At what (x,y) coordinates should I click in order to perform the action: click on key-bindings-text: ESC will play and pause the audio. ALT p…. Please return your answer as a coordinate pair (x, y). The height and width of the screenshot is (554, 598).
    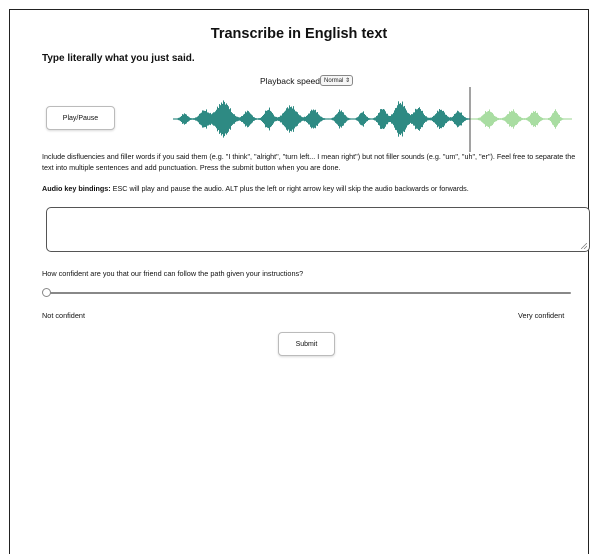
    Looking at the image, I should click on (289, 188).